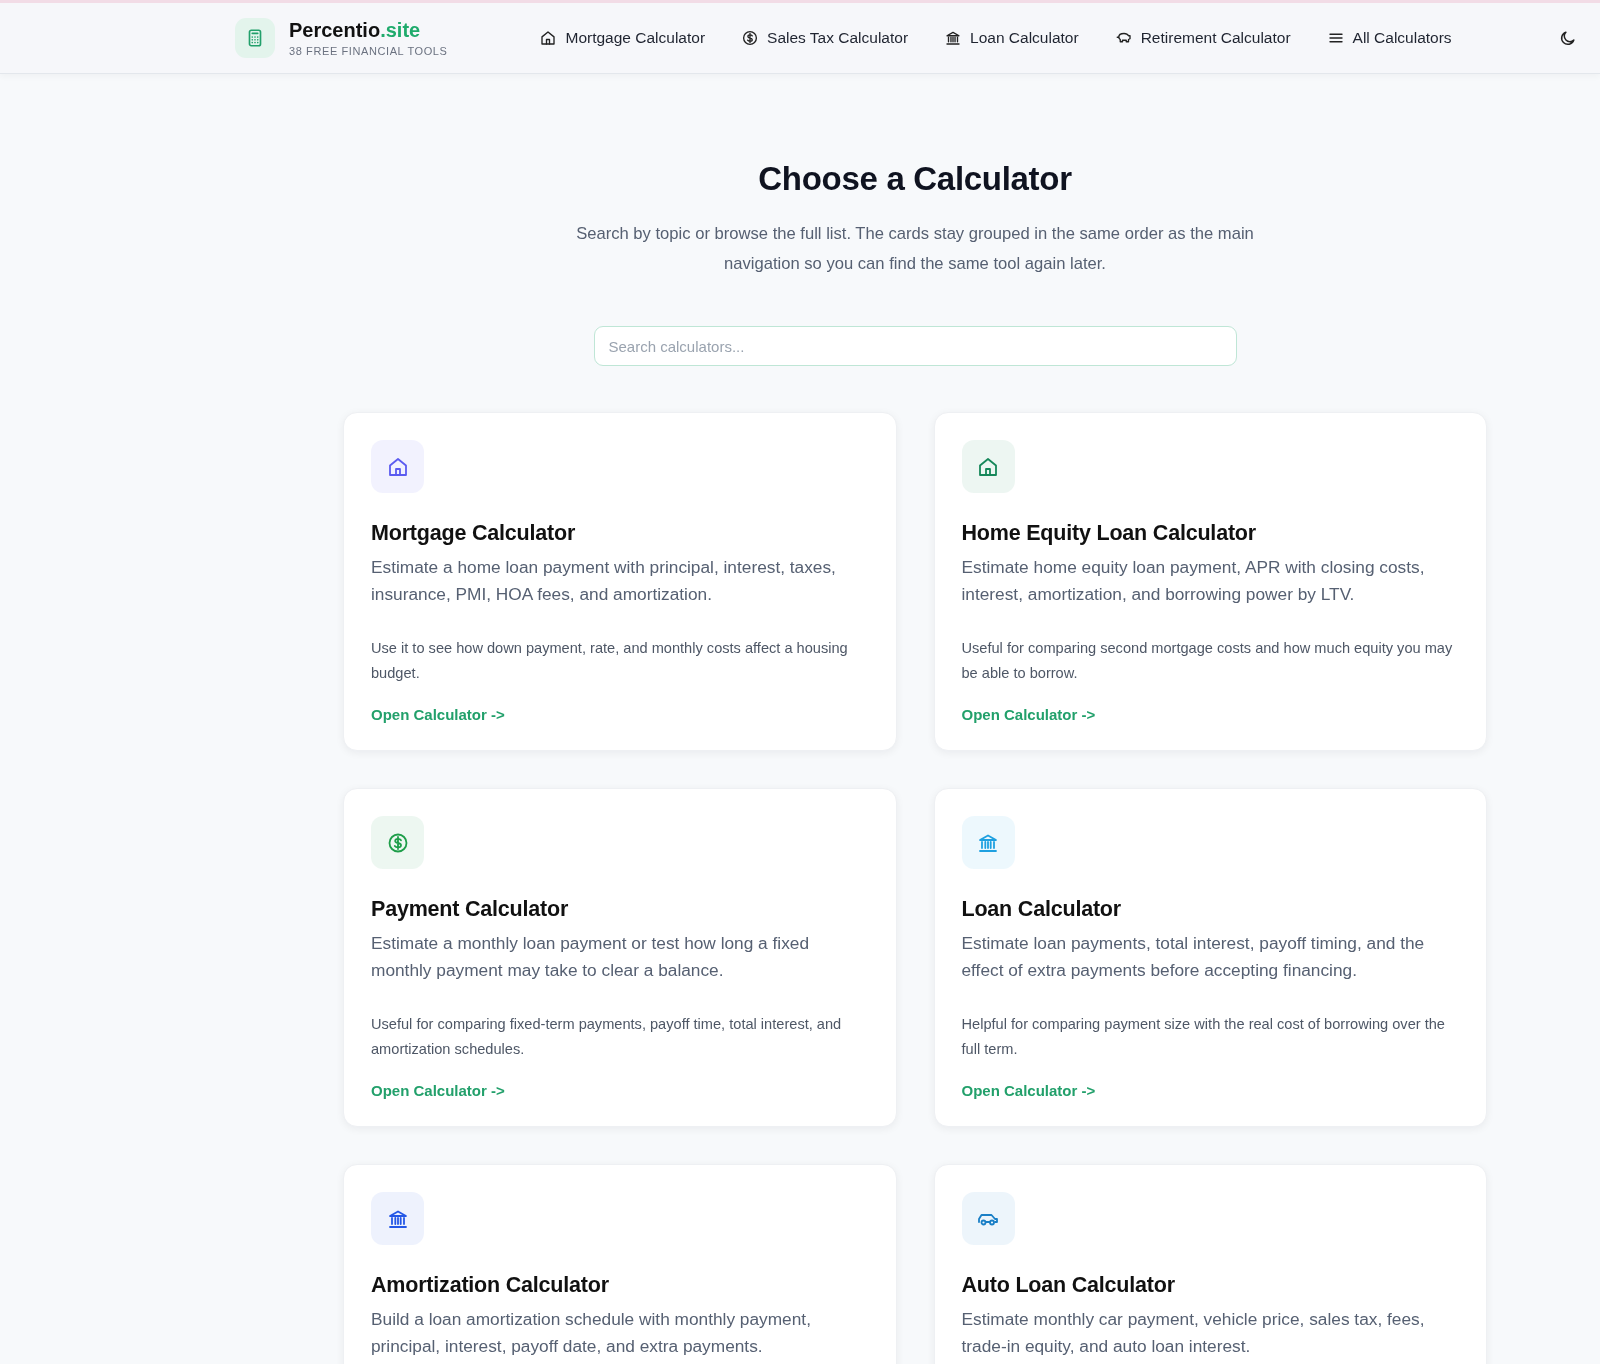  Describe the element at coordinates (1193, 1333) in the screenshot. I see `card-description: Estimate monthly car payment, vehicle price, sales tax, fees, trade-in equity, and auto loan interest.` at that location.